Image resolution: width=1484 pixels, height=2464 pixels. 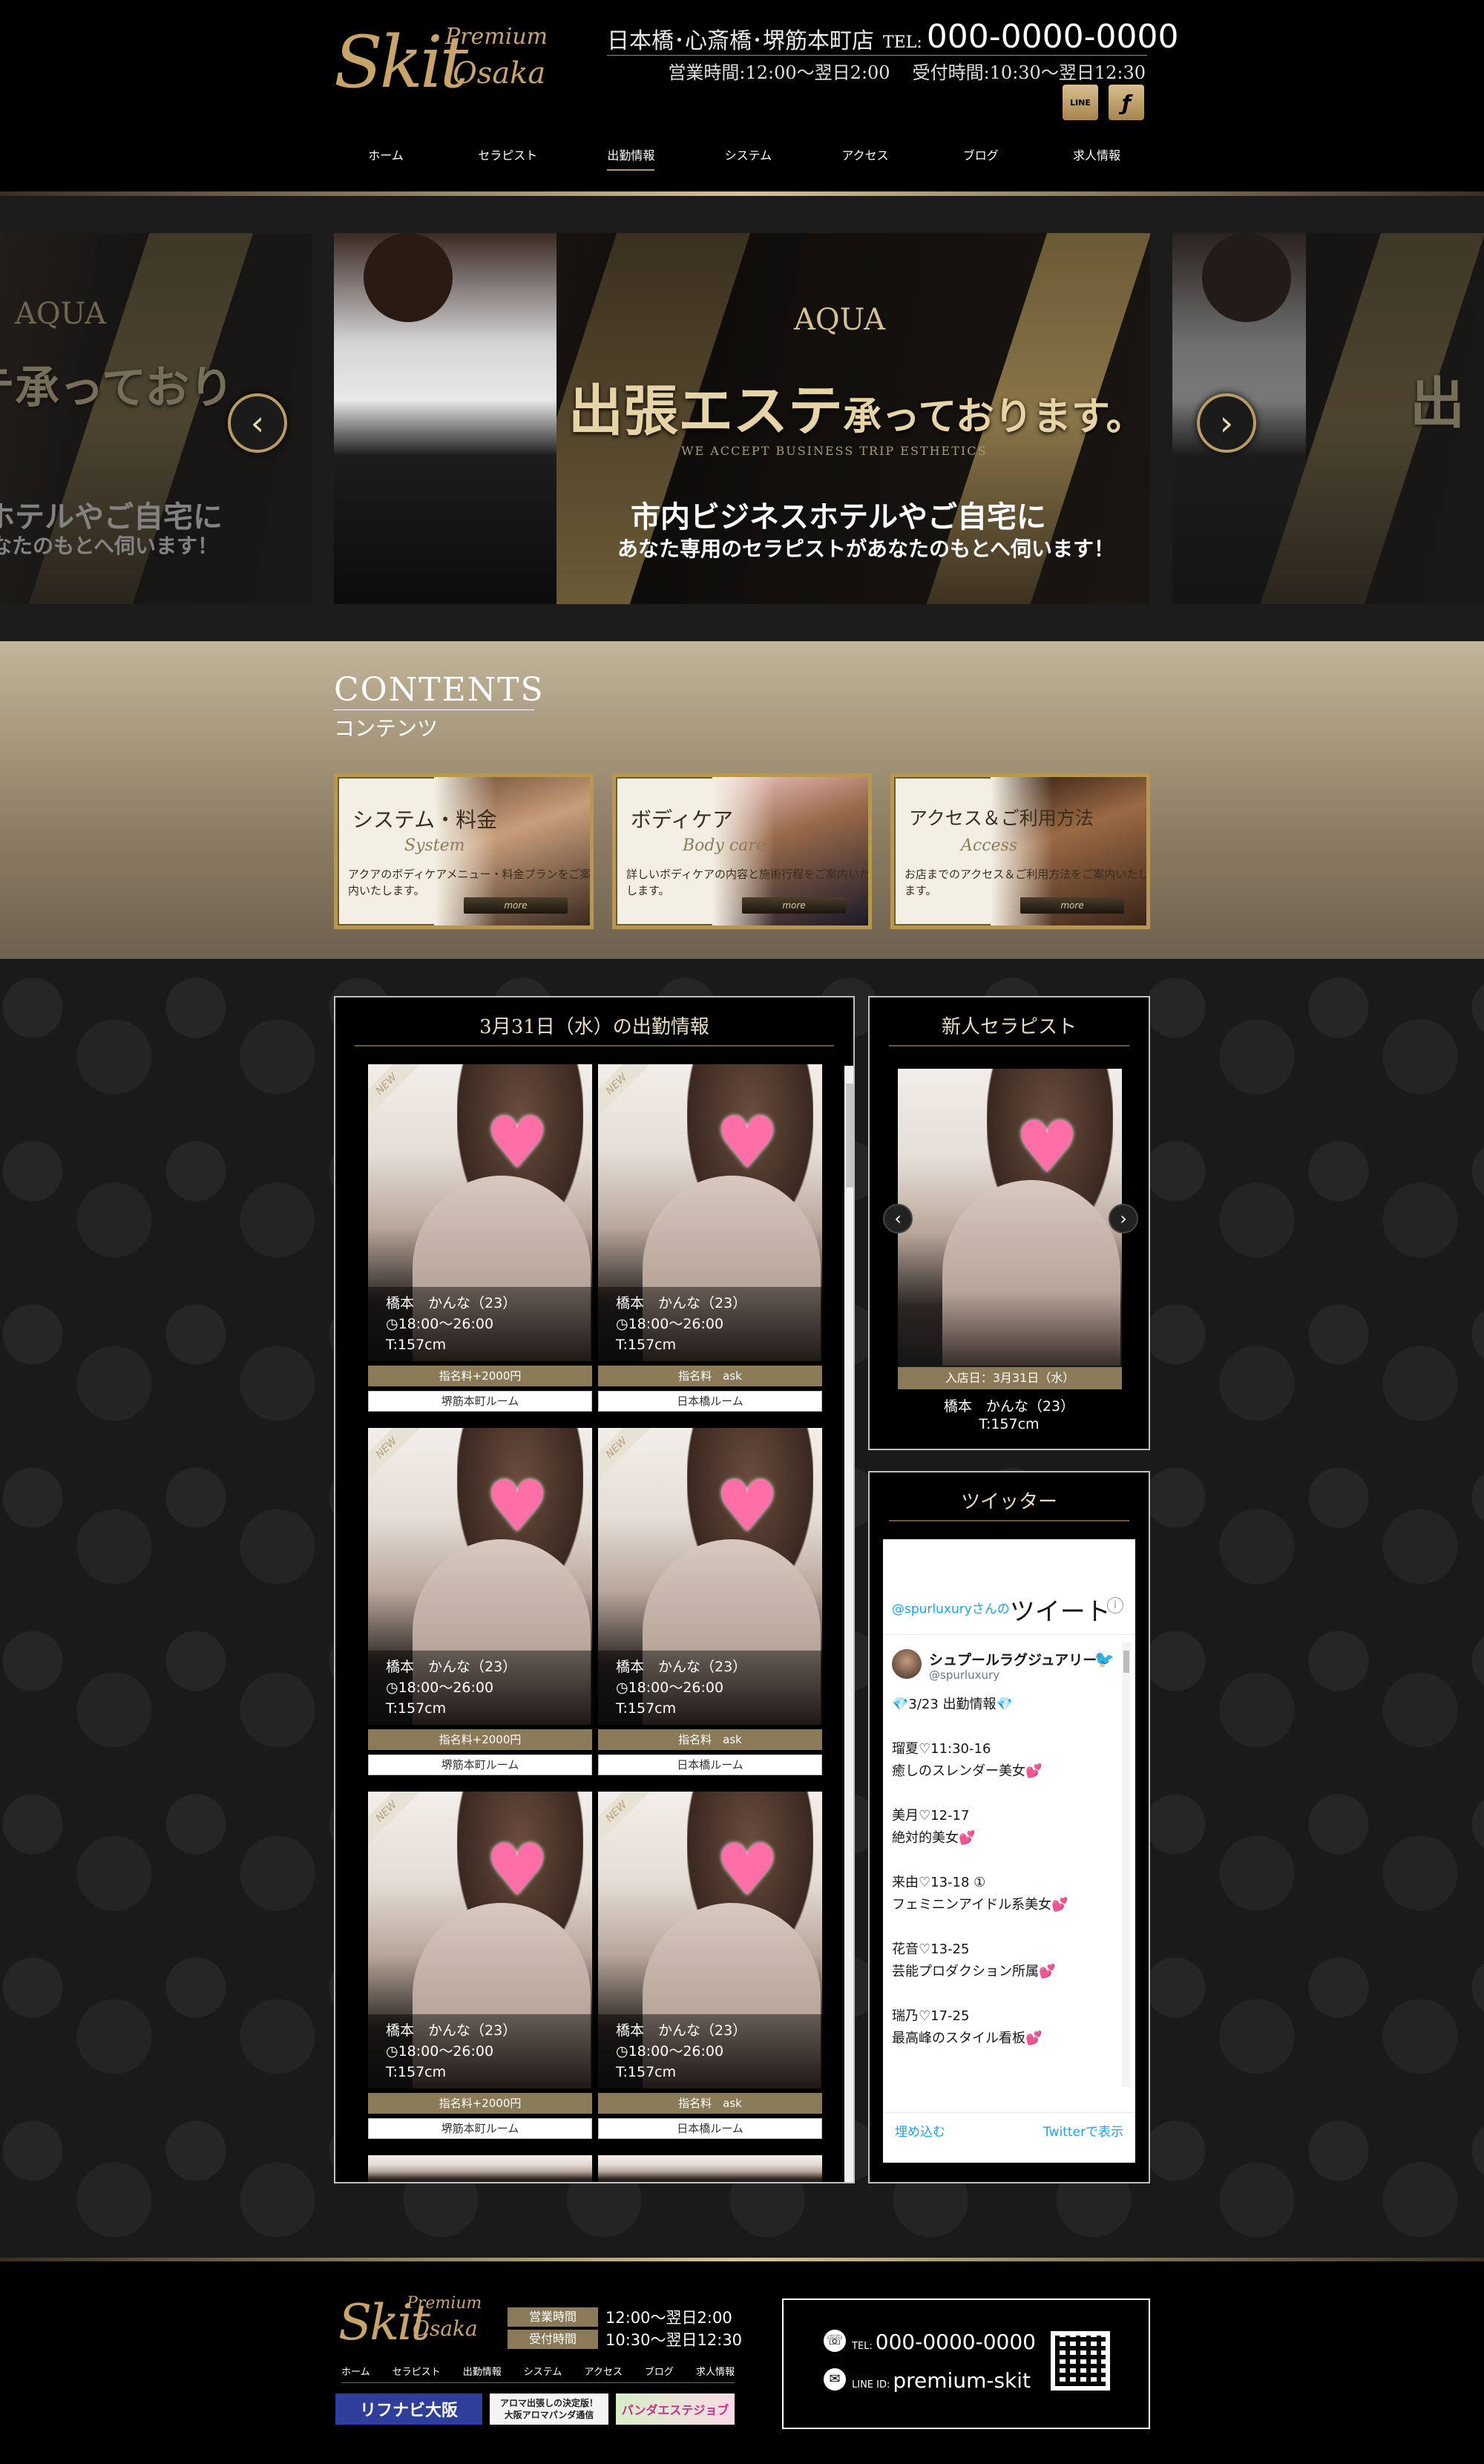 What do you see at coordinates (646, 2072) in the screenshot?
I see `therapist-height: T:157cm` at bounding box center [646, 2072].